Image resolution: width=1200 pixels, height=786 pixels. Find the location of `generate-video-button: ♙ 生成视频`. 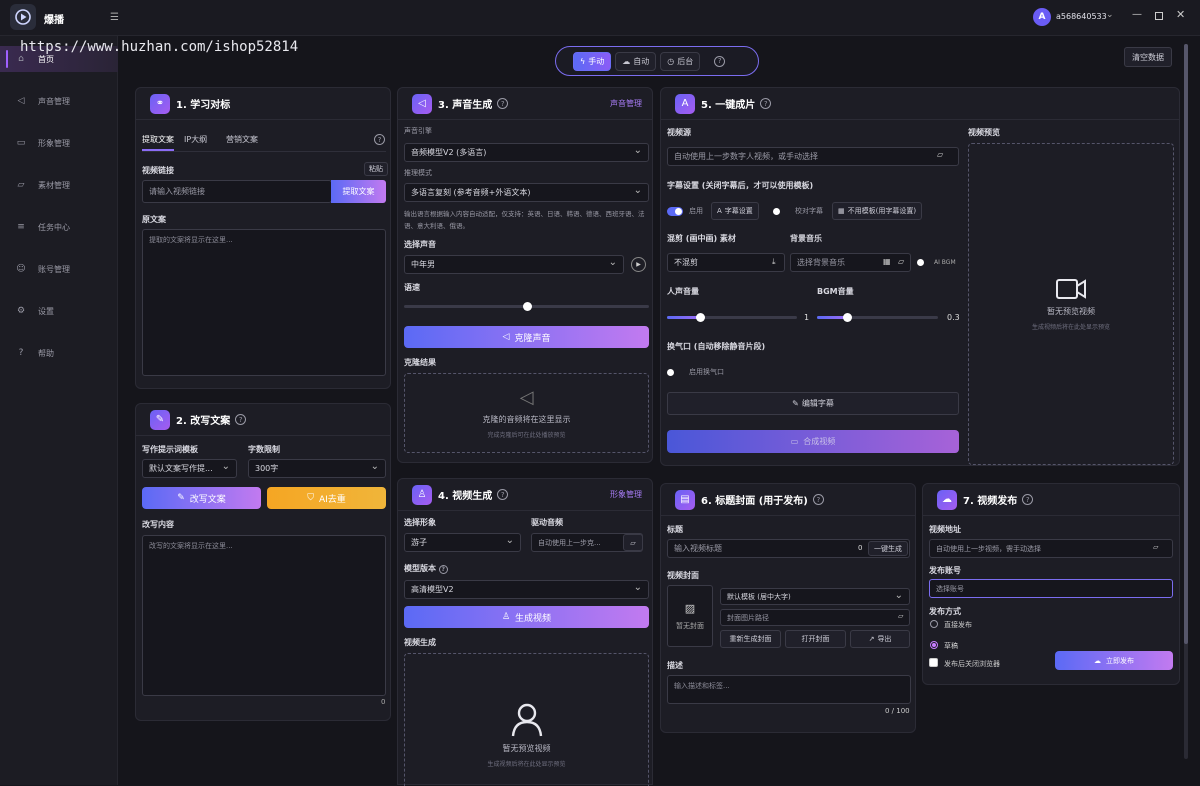

generate-video-button: ♙ 生成视频 is located at coordinates (526, 617).